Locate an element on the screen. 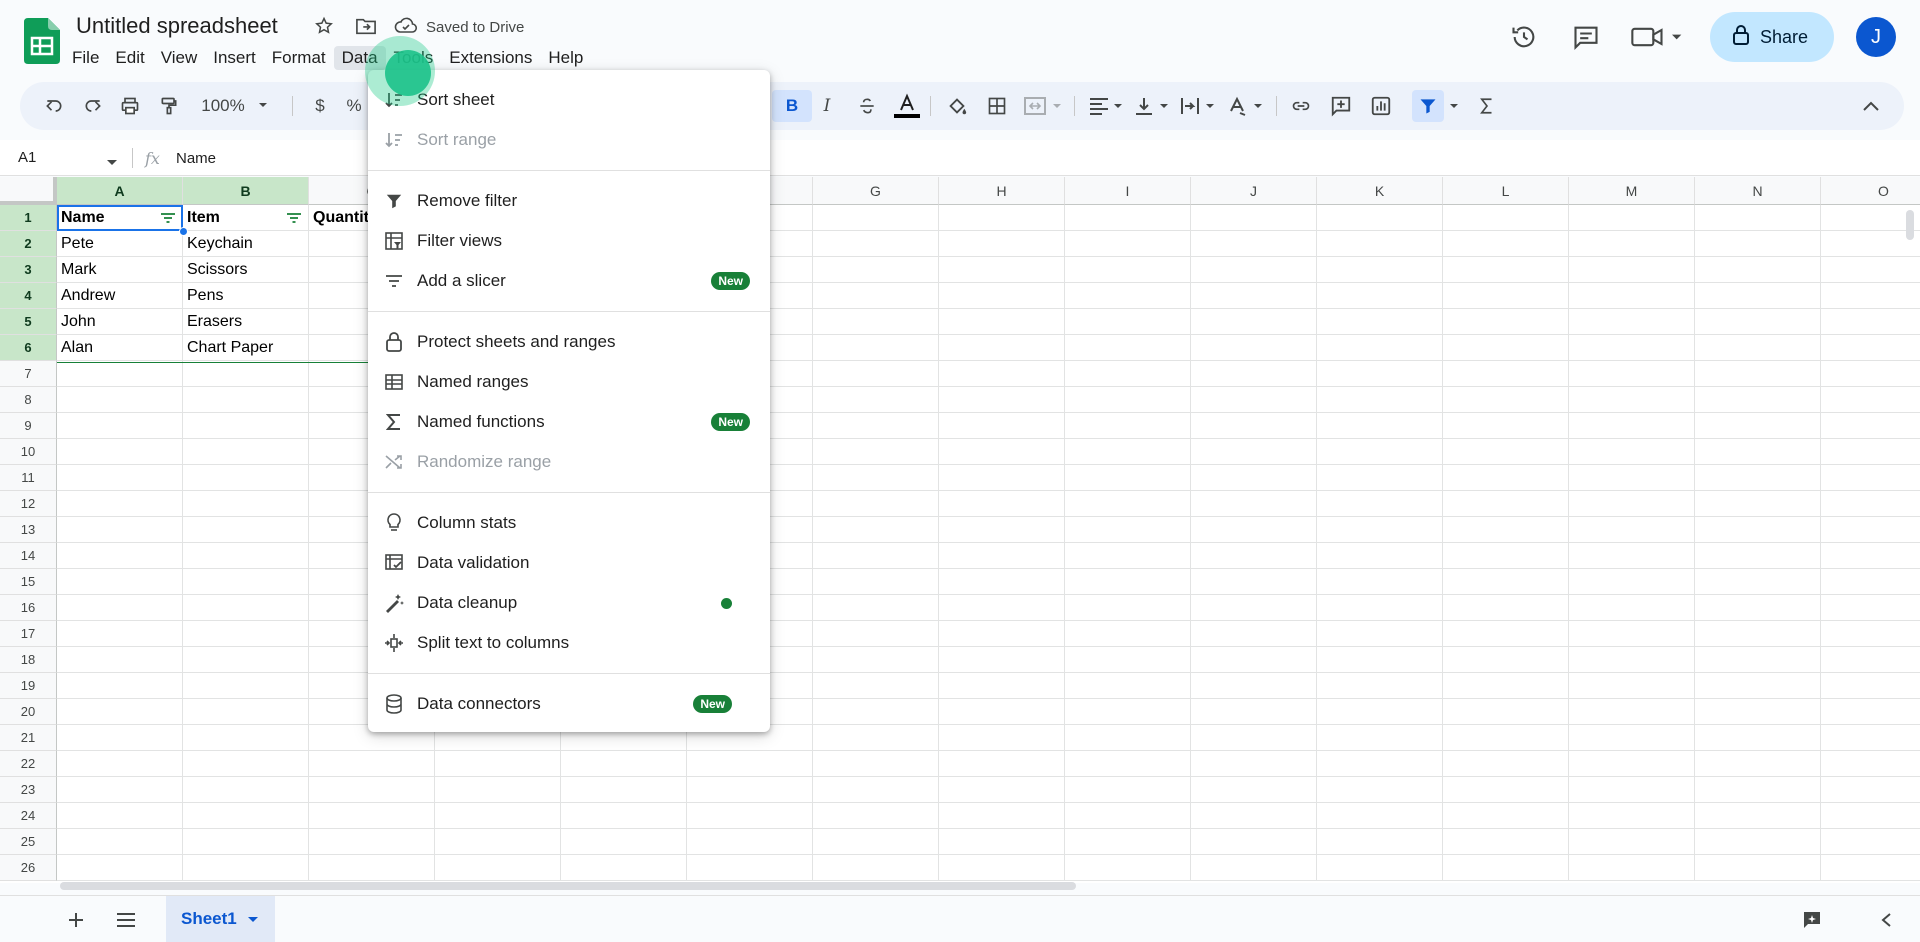 The image size is (1920, 942). cell-h16 is located at coordinates (1002, 608).